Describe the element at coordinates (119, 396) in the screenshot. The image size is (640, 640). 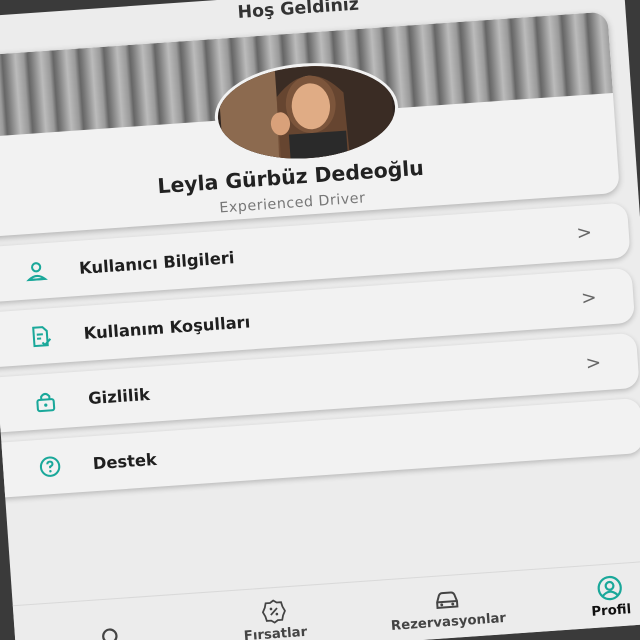
I see `menu-item-label: Gizlilik` at that location.